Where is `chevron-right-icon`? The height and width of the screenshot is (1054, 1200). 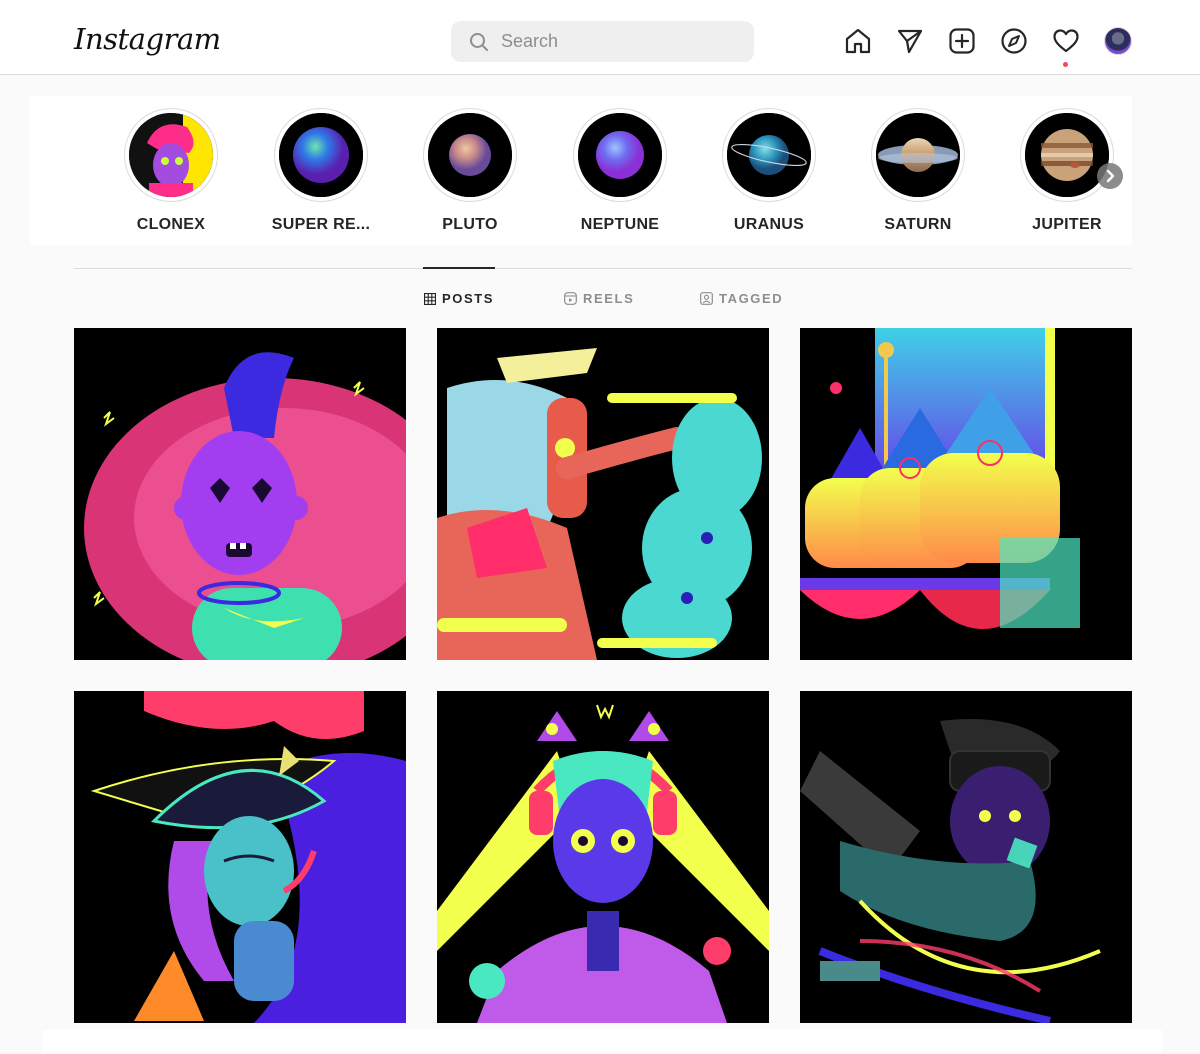
chevron-right-icon is located at coordinates (1110, 176).